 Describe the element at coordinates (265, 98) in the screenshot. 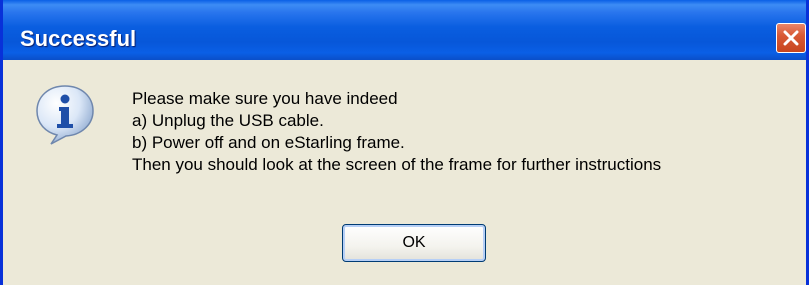

I see `message-line: Please make sure you have indeed` at that location.